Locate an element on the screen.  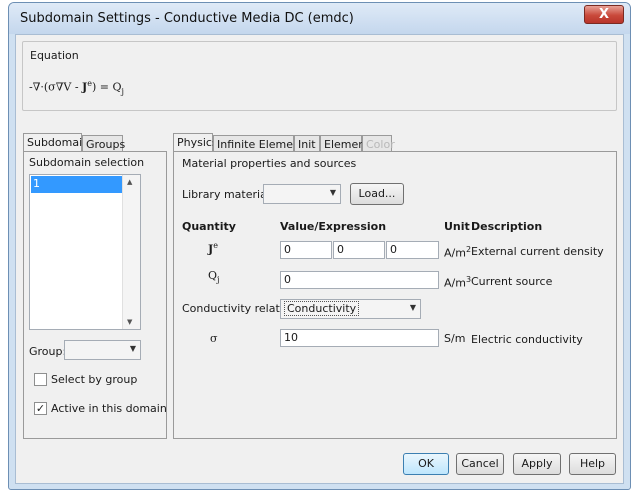
tab-init: Init is located at coordinates (307, 143).